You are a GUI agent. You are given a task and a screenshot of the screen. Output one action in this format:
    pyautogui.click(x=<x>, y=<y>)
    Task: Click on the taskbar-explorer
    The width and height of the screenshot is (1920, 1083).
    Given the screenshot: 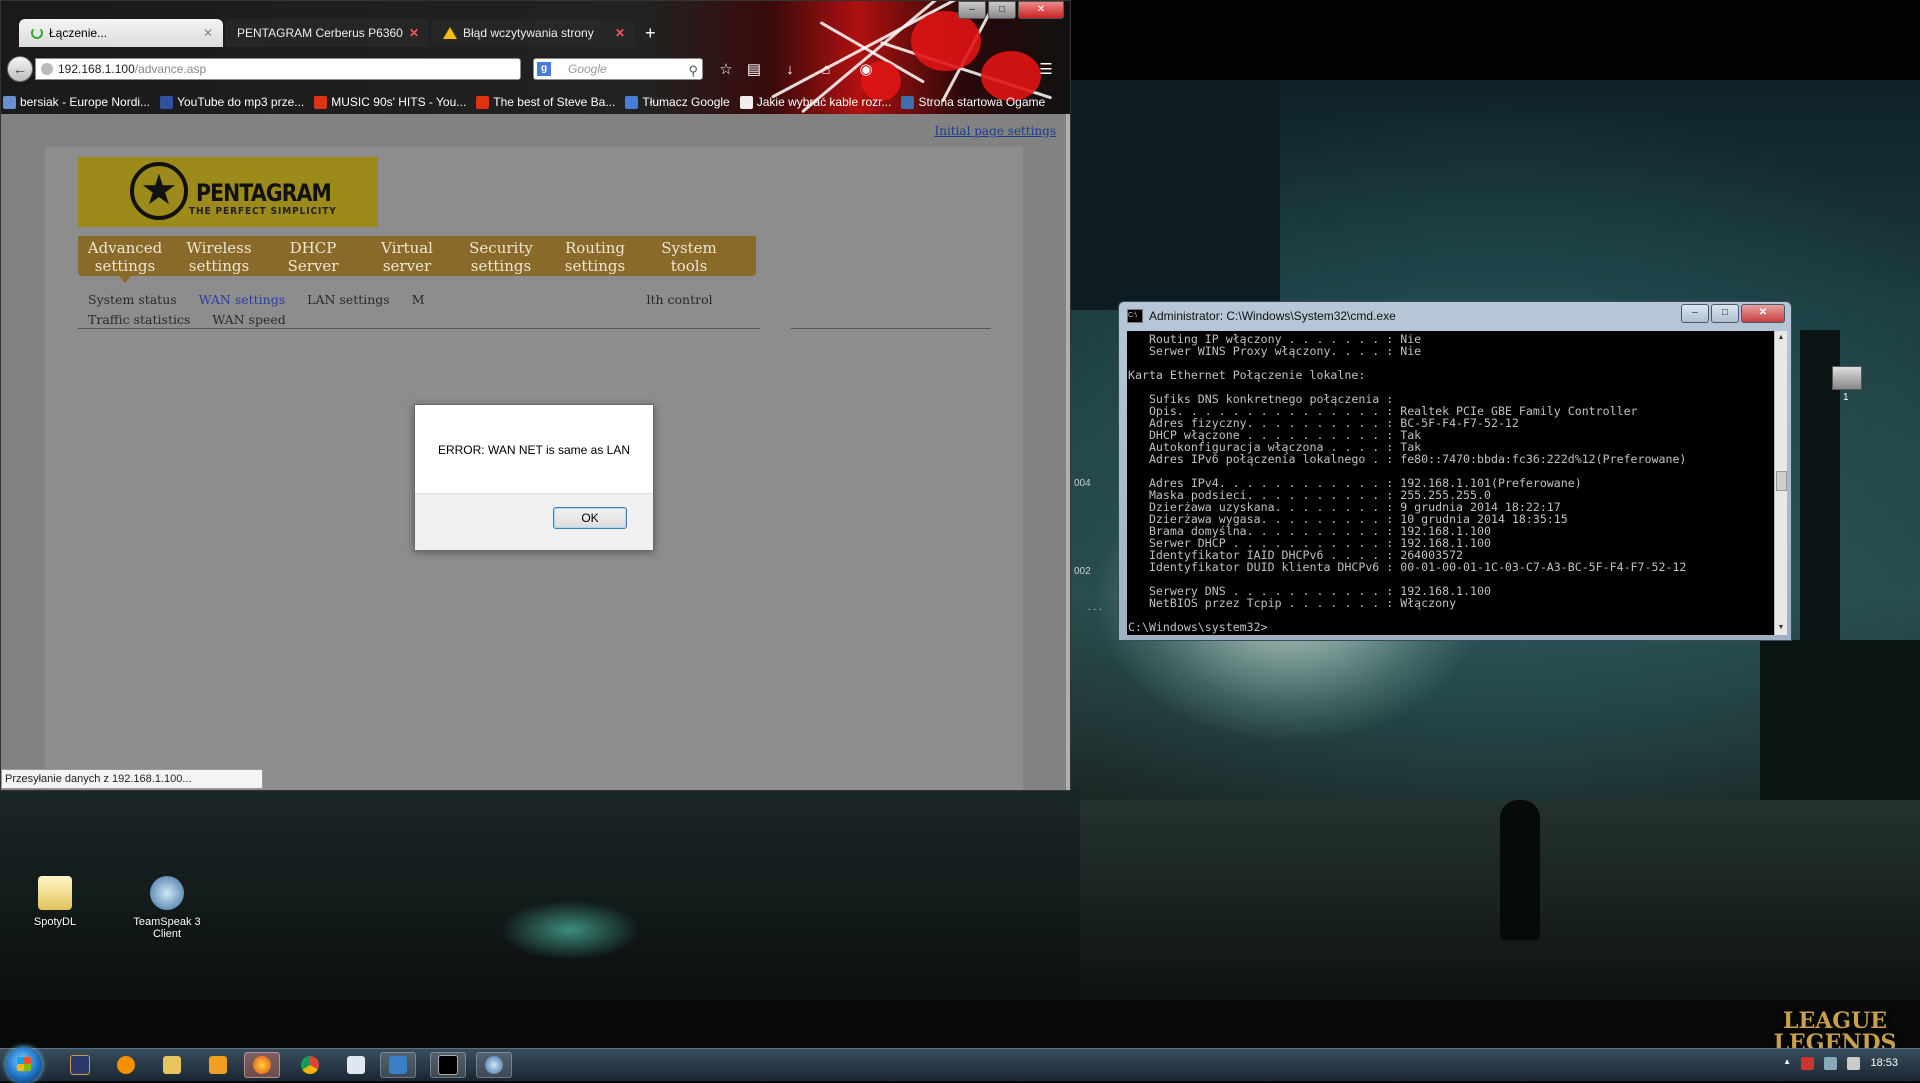 What is the action you would take?
    pyautogui.click(x=172, y=1065)
    